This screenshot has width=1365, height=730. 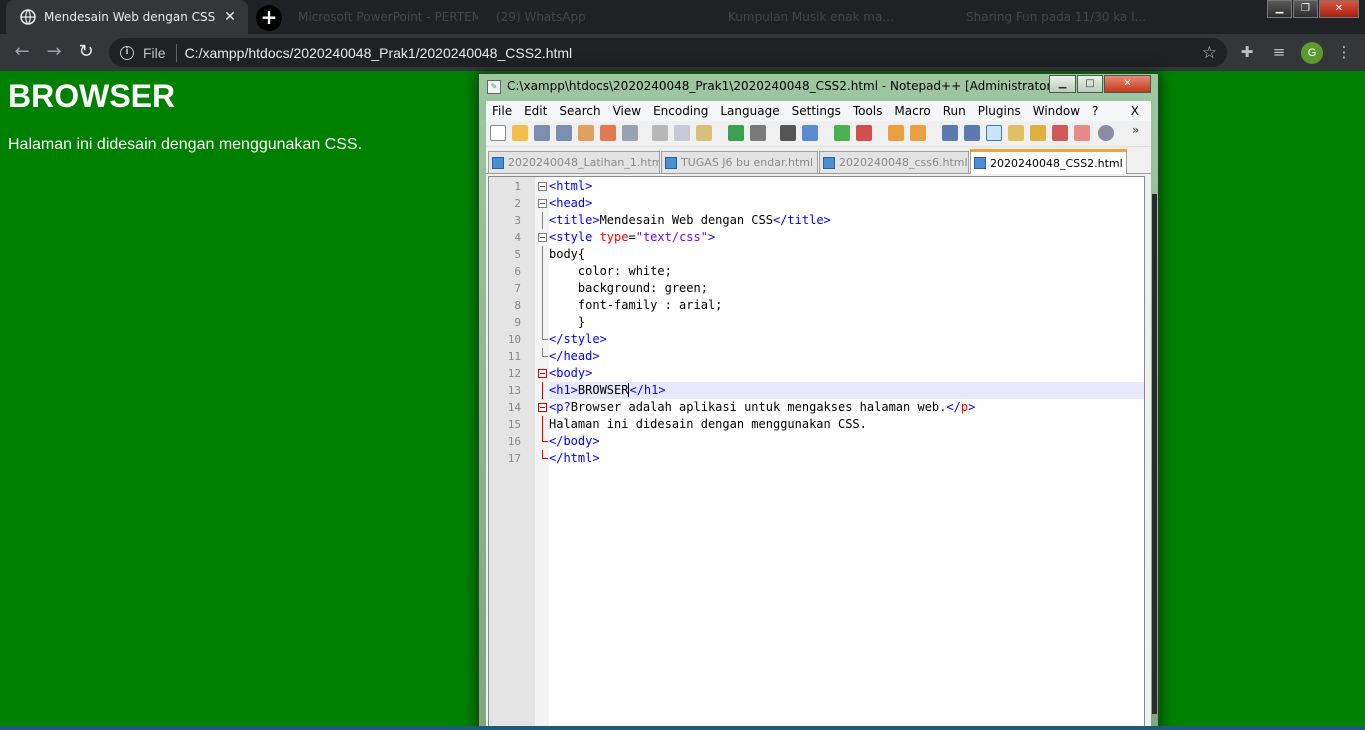 I want to click on save-all-icon, so click(x=564, y=133).